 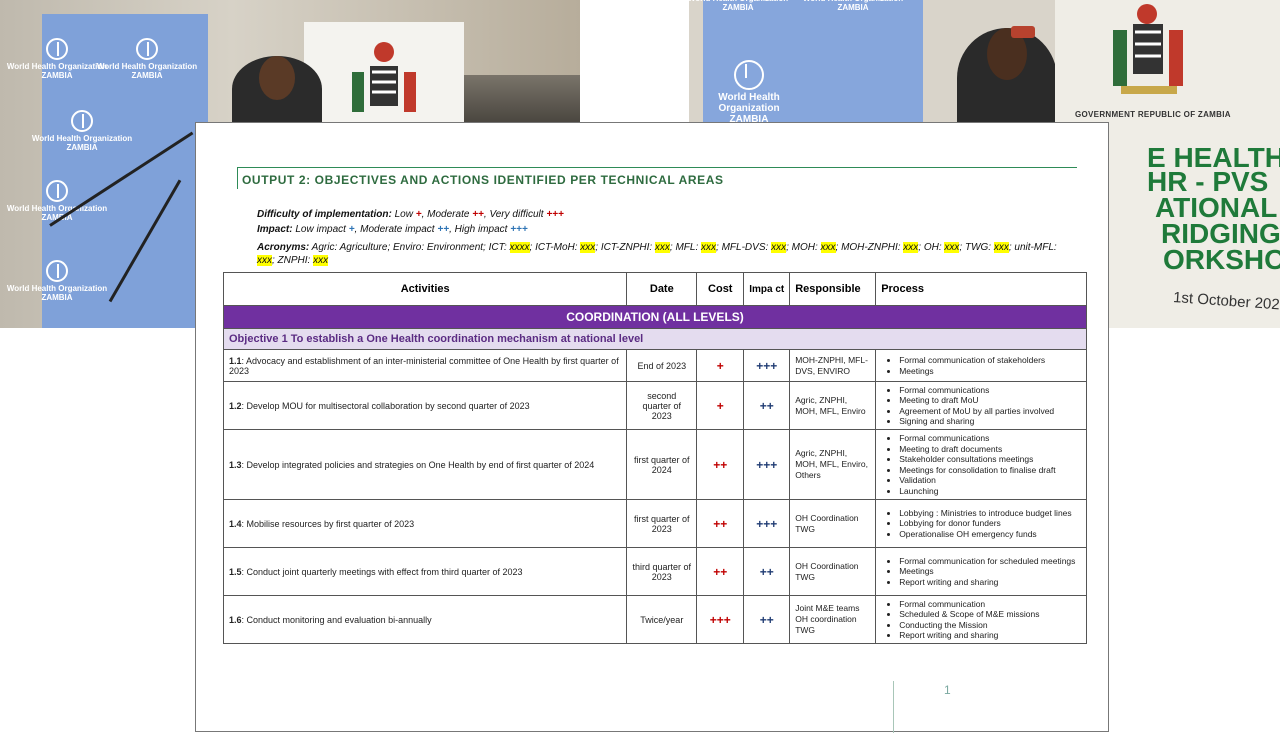 I want to click on difficulty-label: Difficulty of implementation:, so click(x=324, y=214).